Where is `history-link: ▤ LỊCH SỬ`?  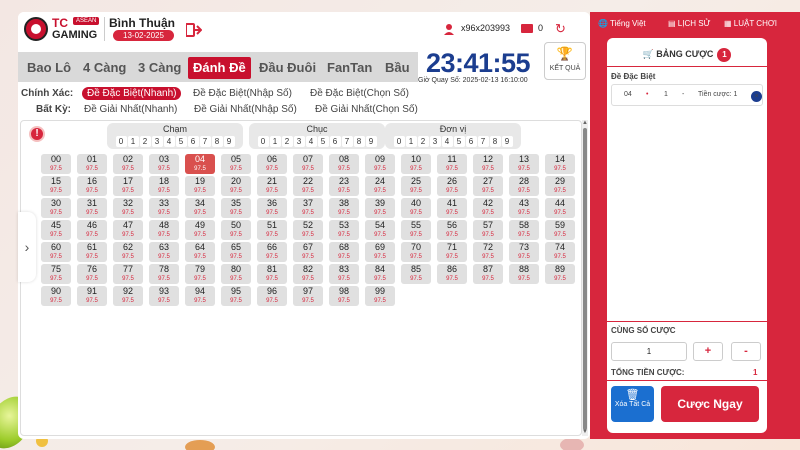 history-link: ▤ LỊCH SỬ is located at coordinates (689, 23).